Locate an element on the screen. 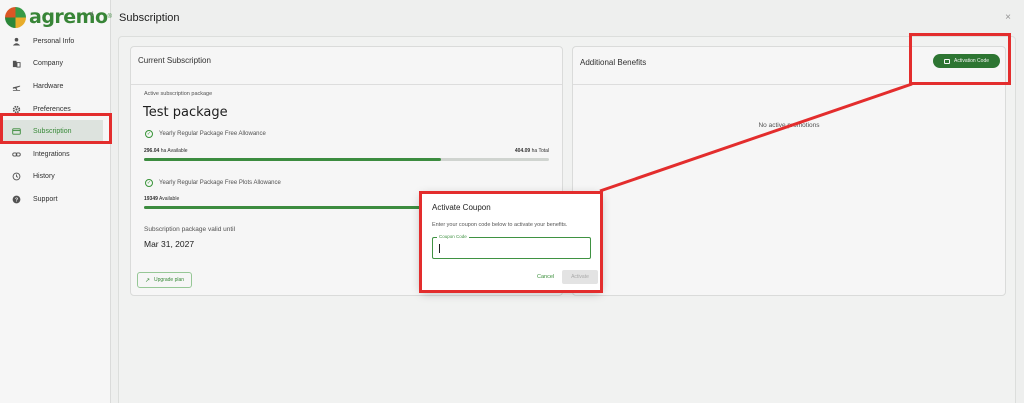 This screenshot has width=1024, height=403. annotation-connector-line is located at coordinates (756, 137).